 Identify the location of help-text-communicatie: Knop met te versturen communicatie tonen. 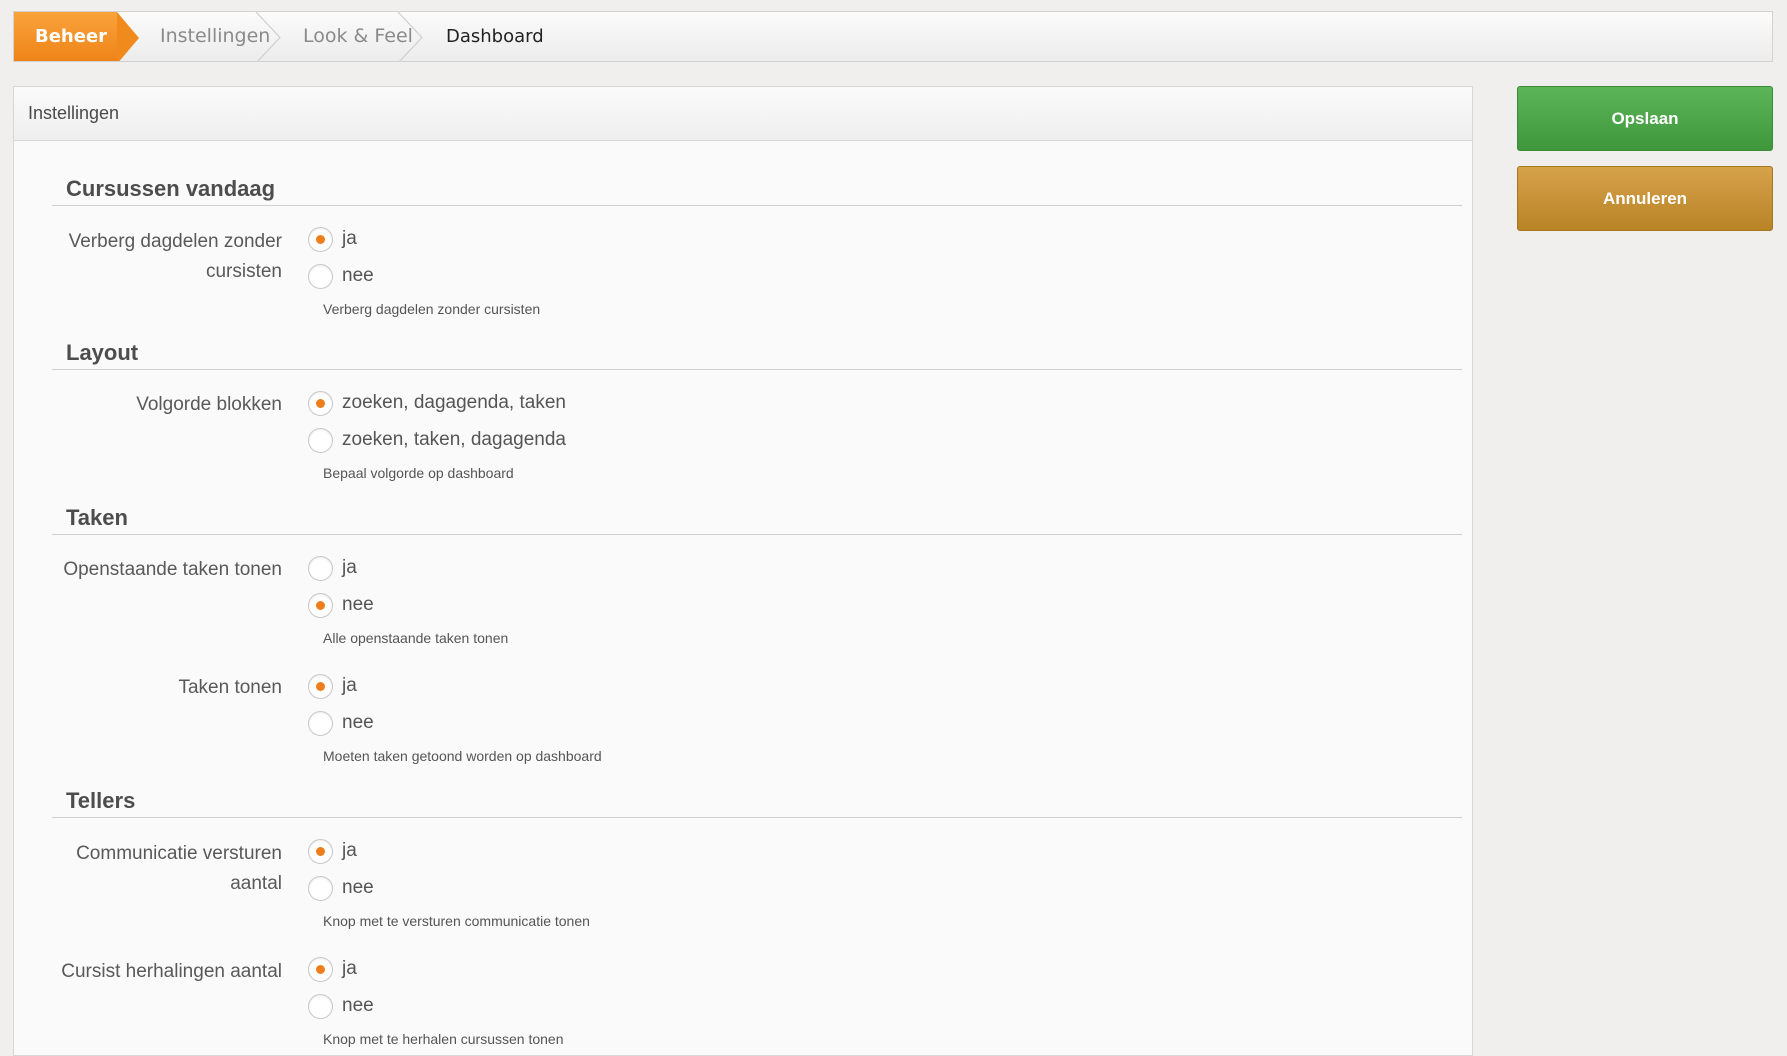
(456, 921).